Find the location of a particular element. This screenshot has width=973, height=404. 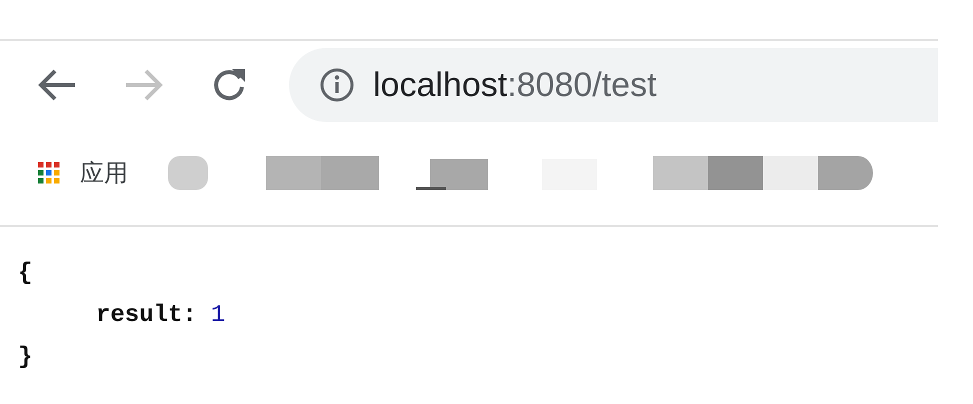

url-text: localhost:8080/test is located at coordinates (515, 85).